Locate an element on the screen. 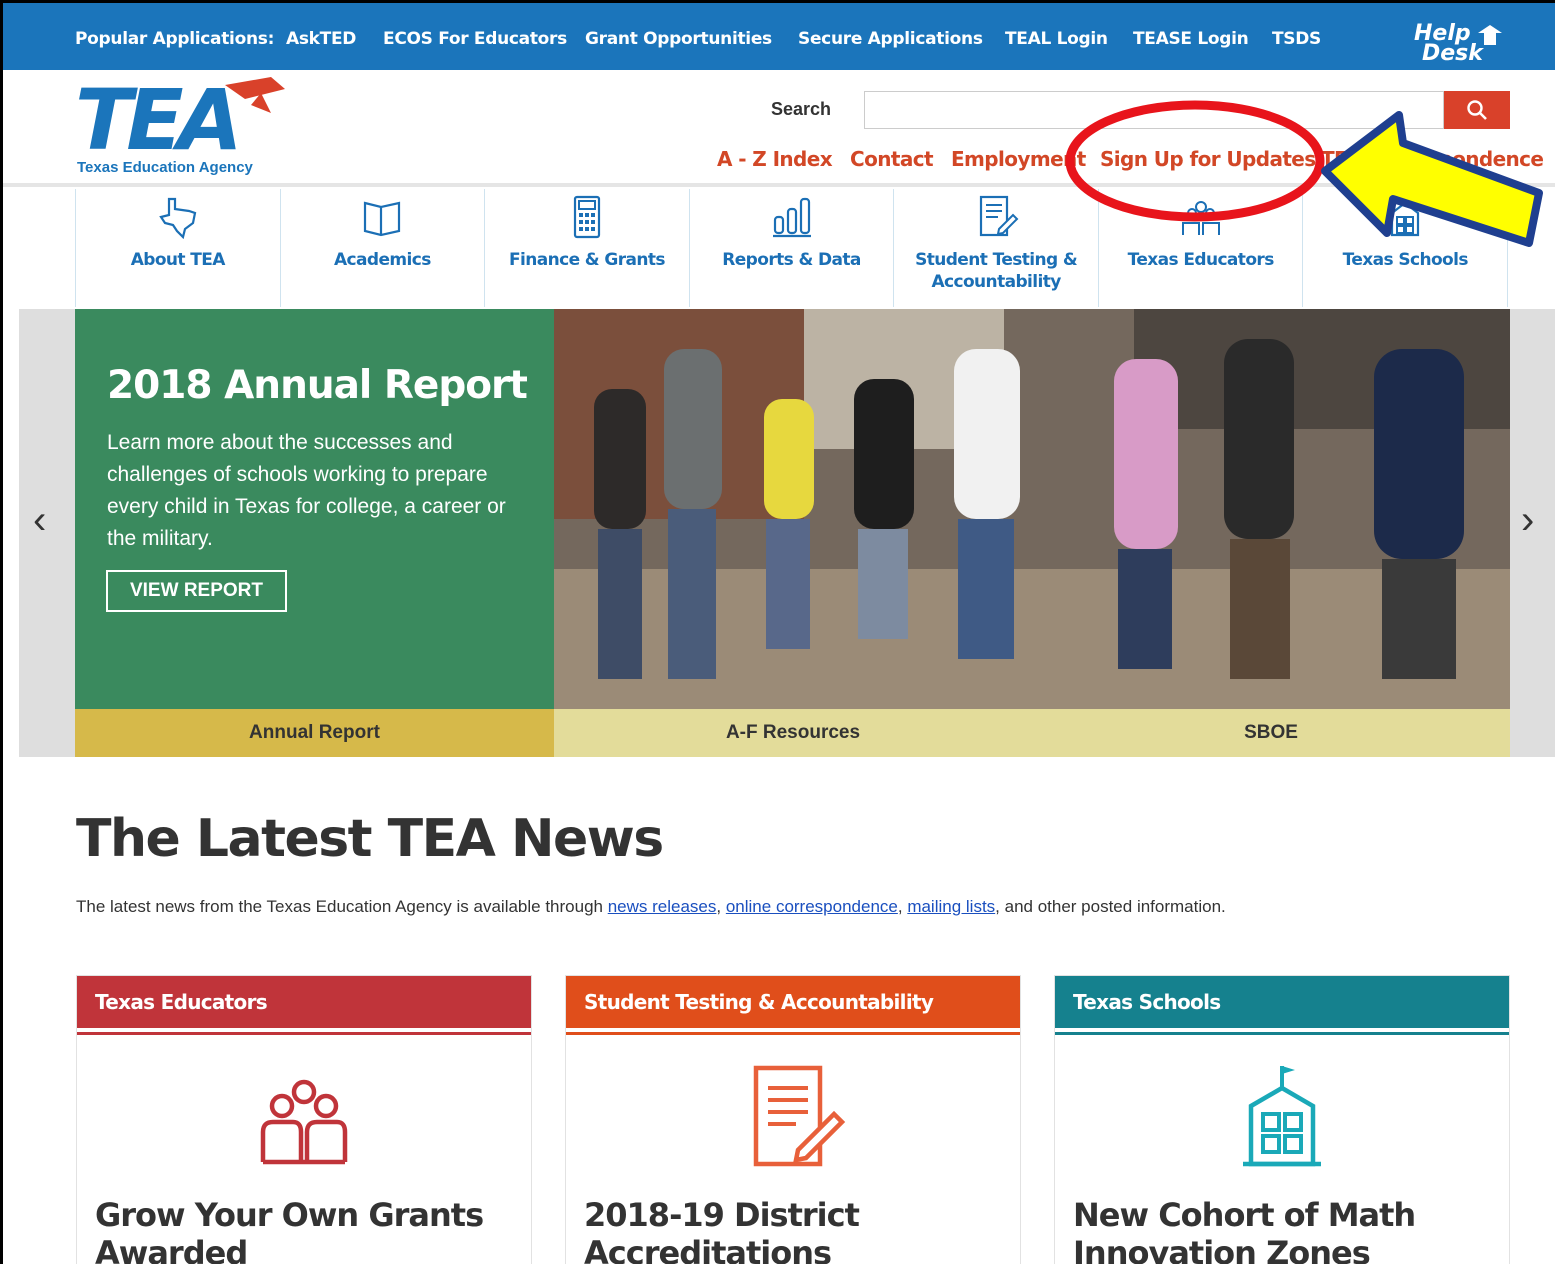 The image size is (1555, 1264). slide-title: 2018 Annual Report is located at coordinates (317, 385).